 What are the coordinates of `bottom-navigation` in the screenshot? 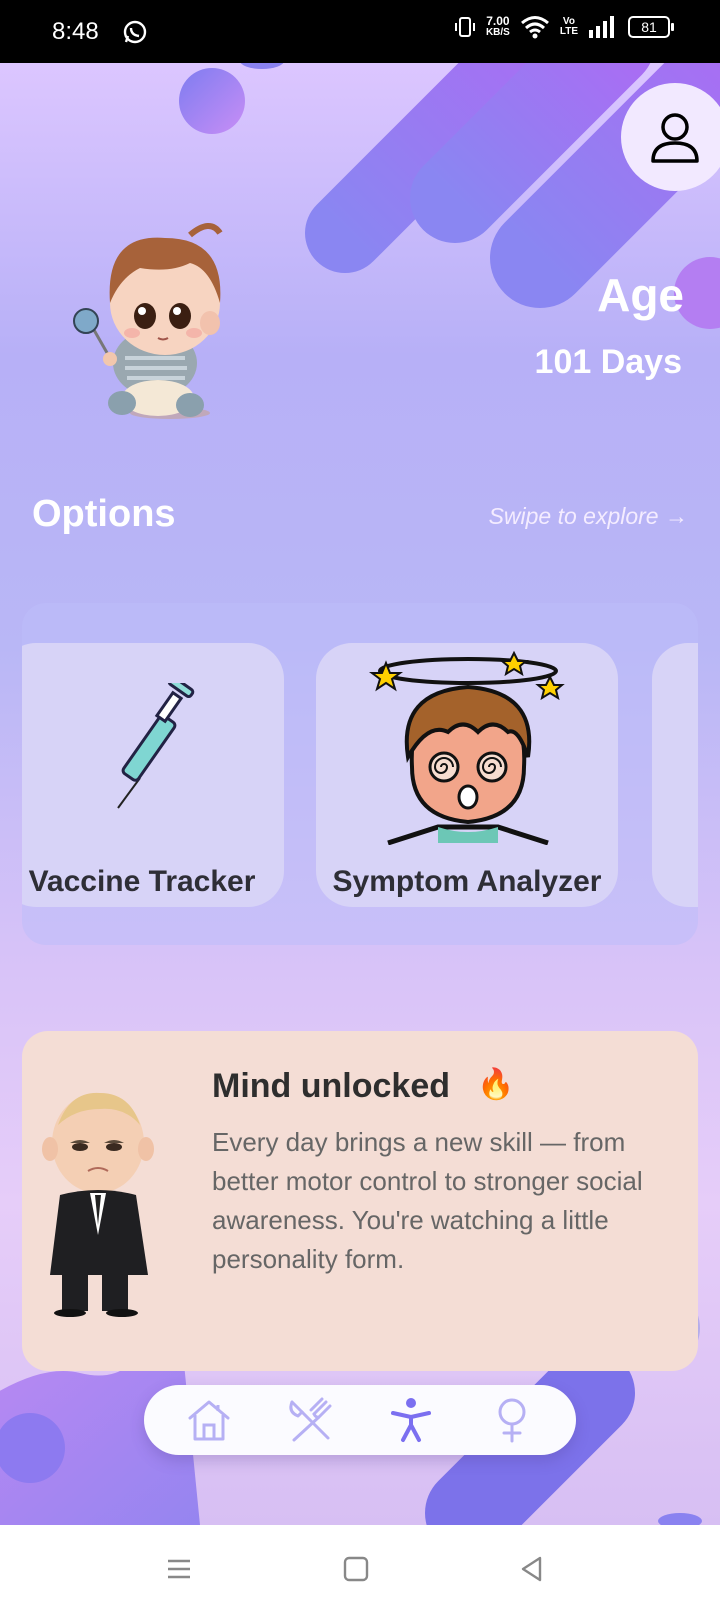 It's located at (360, 1420).